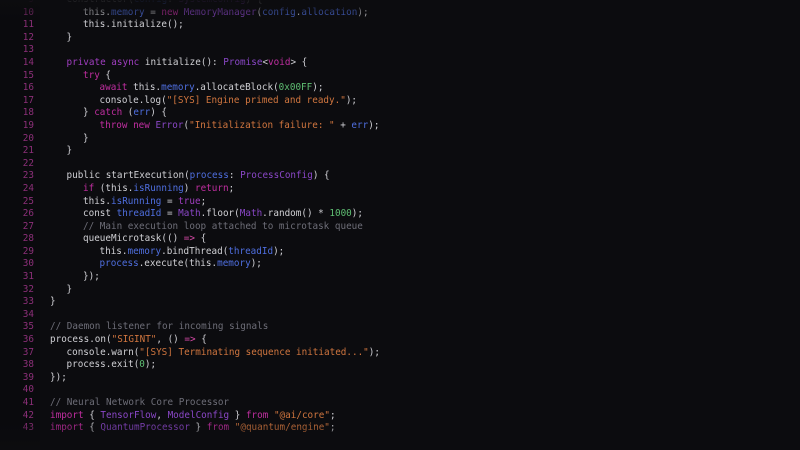  I want to click on code-text: queueMicrotask(() => {, so click(144, 239).